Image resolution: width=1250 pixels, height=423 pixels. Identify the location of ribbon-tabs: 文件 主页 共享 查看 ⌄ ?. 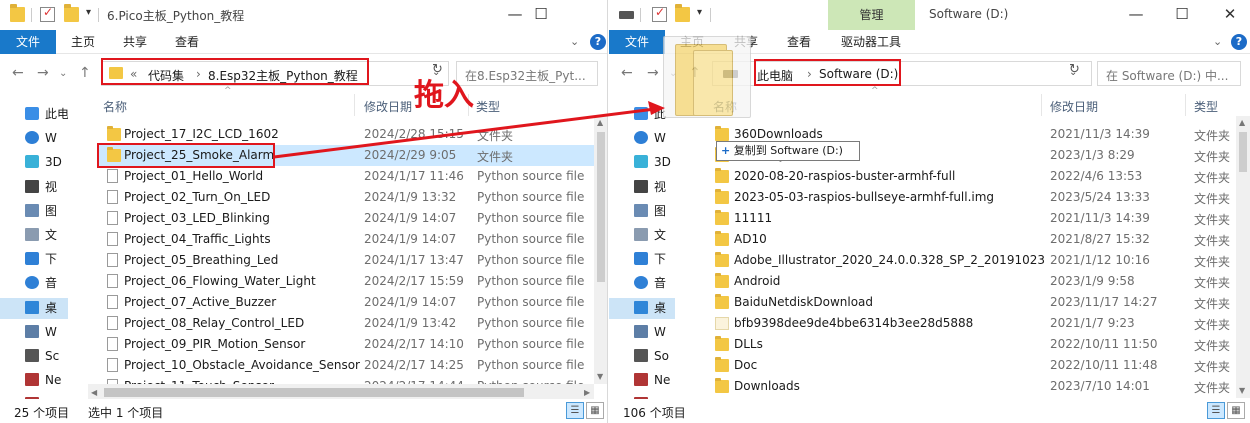
(303, 42).